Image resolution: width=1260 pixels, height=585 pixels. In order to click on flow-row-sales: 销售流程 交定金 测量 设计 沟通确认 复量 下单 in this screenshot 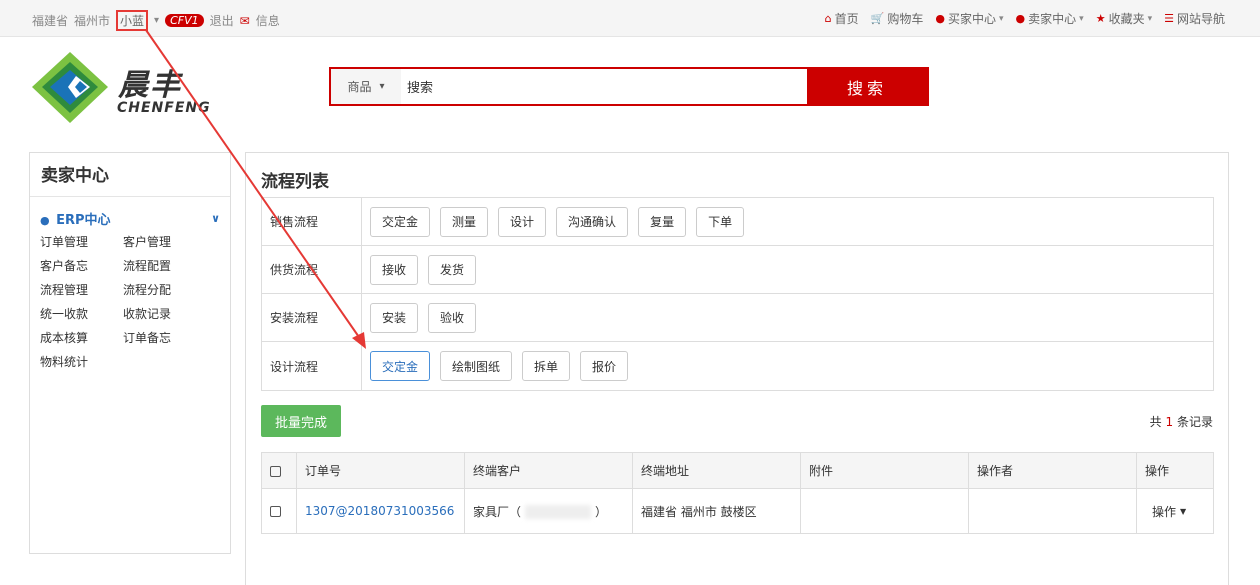, I will do `click(737, 222)`.